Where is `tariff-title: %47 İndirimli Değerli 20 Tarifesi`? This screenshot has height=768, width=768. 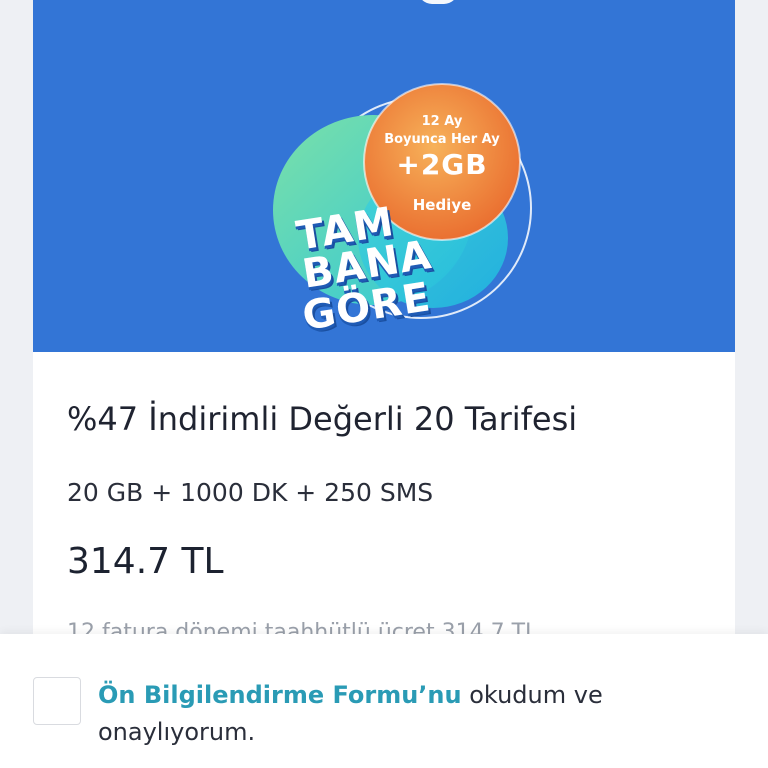
tariff-title: %47 İndirimli Değerli 20 Tarifesi is located at coordinates (322, 419).